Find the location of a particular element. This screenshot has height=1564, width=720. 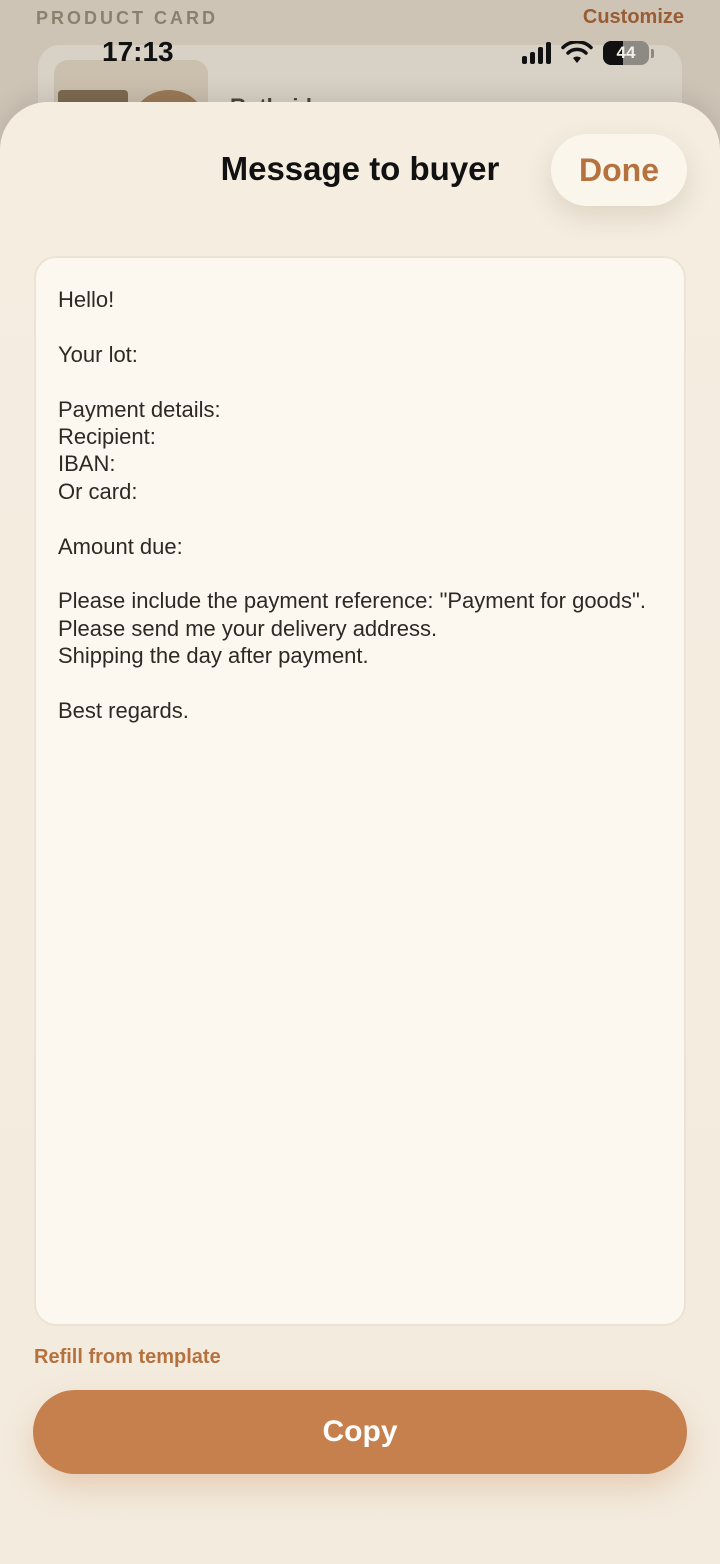

battery-percent: 44 is located at coordinates (626, 52).